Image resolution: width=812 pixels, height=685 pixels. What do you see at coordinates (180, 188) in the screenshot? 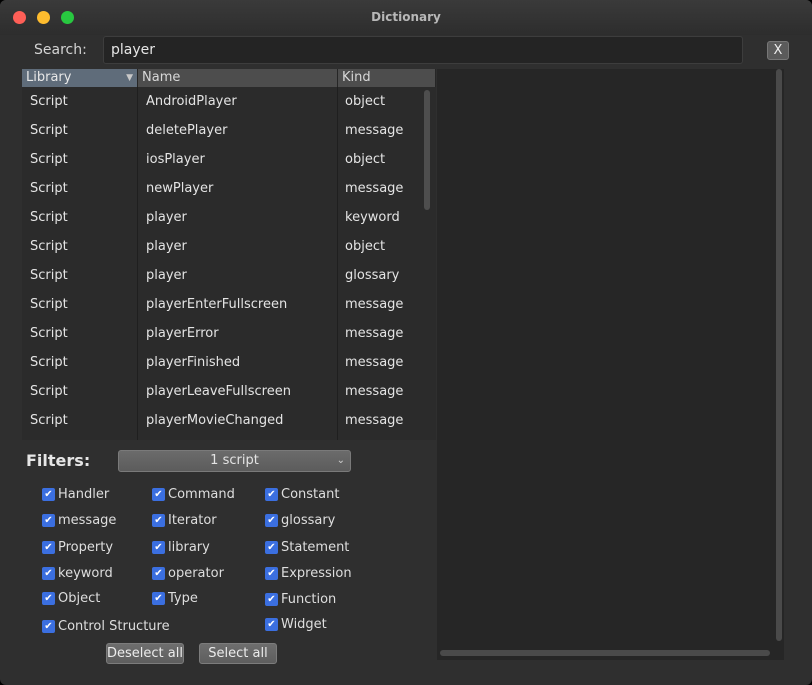
I see `cell-name: newPlayer` at bounding box center [180, 188].